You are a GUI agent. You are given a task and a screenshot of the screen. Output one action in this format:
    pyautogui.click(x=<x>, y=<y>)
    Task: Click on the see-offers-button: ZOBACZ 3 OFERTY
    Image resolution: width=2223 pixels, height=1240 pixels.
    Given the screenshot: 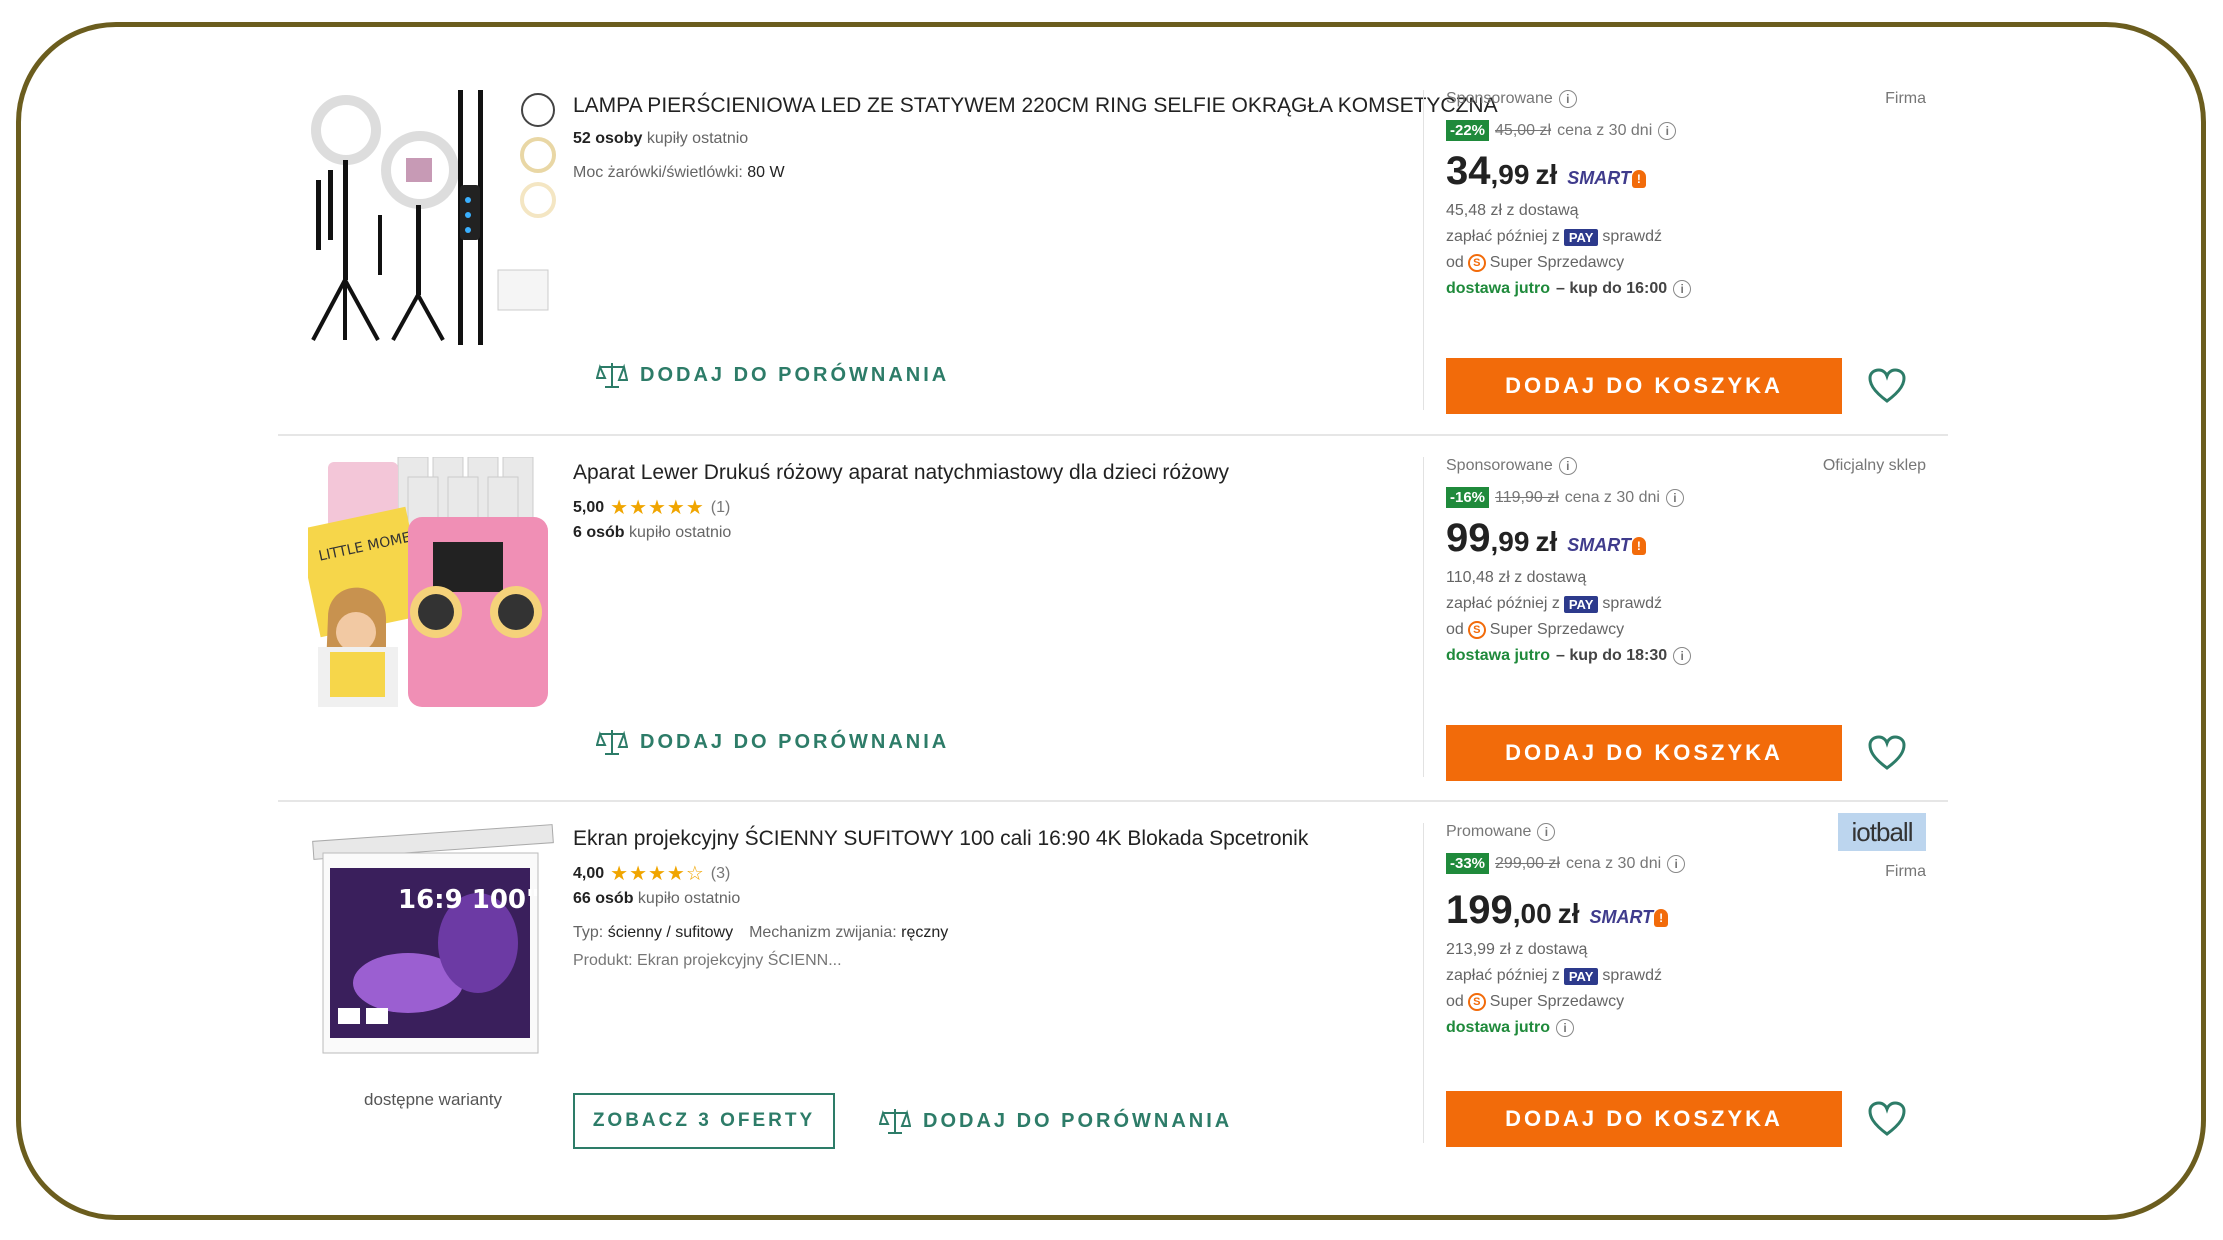 What is the action you would take?
    pyautogui.click(x=704, y=1121)
    